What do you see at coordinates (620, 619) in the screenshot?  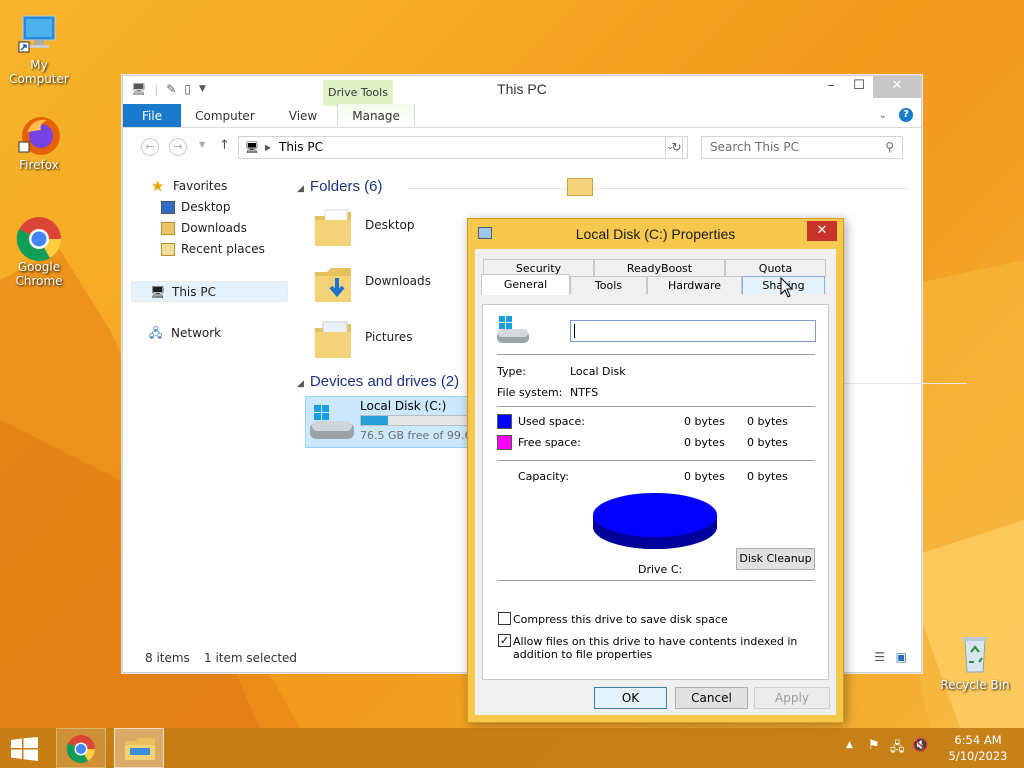 I see `compress-label: Compress this drive to save disk space` at bounding box center [620, 619].